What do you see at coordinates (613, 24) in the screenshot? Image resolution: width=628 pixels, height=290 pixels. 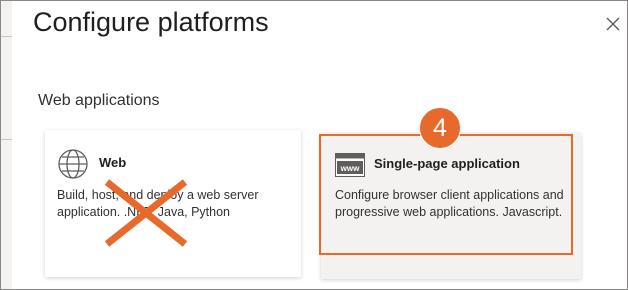 I see `close-icon` at bounding box center [613, 24].